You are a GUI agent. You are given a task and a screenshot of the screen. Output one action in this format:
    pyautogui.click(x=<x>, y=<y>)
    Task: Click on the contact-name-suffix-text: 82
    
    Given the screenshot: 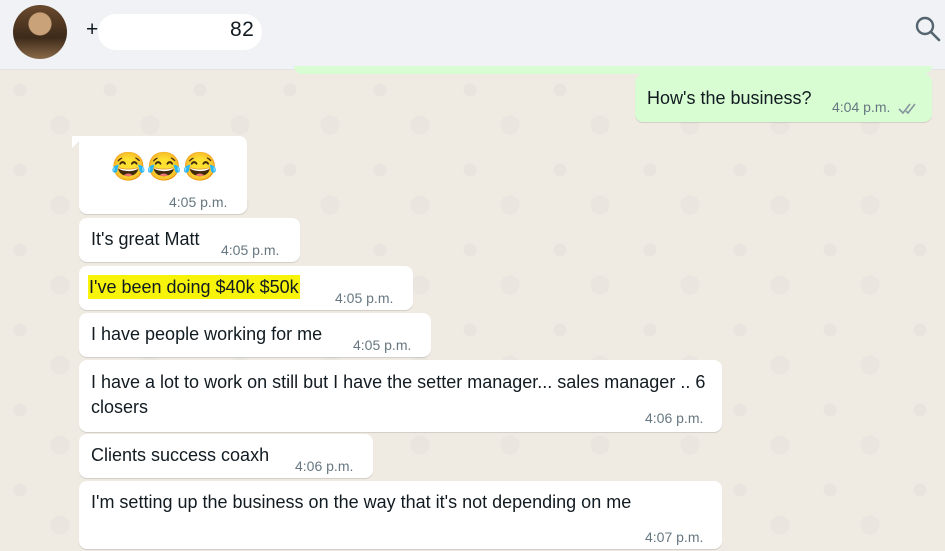 What is the action you would take?
    pyautogui.click(x=242, y=29)
    